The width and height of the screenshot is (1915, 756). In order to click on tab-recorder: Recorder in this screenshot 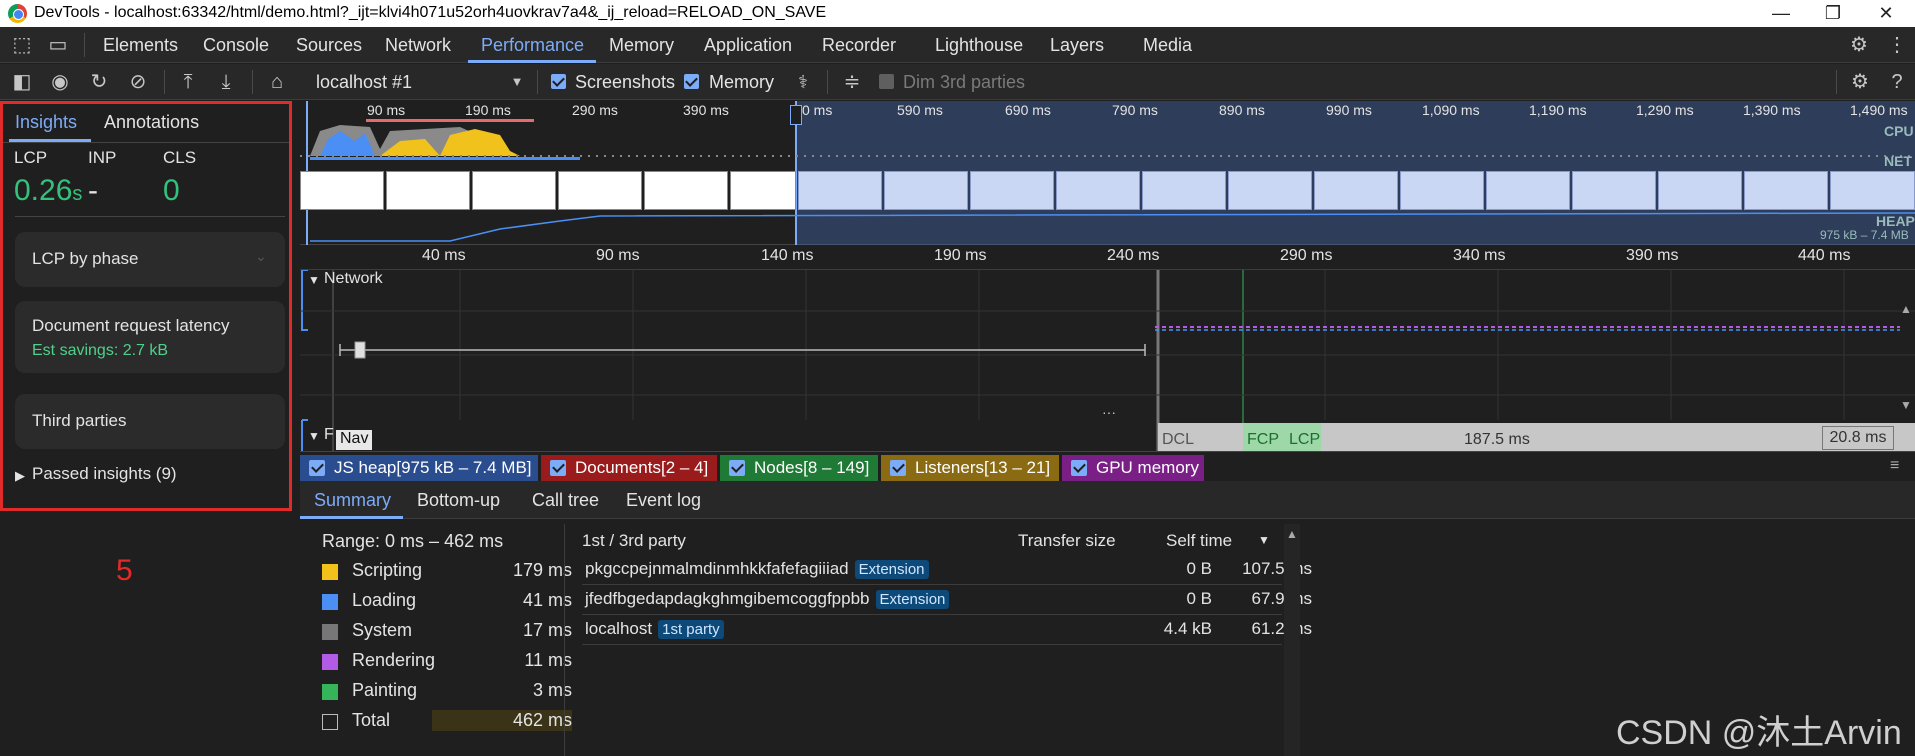, I will do `click(859, 45)`.